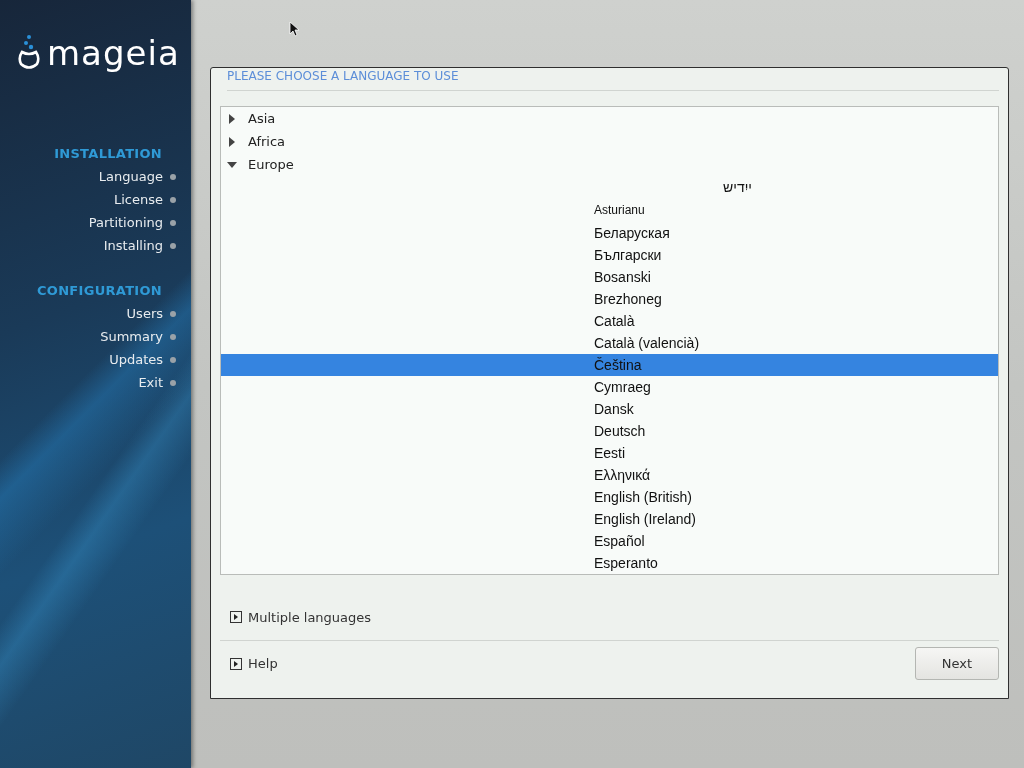 The image size is (1024, 768). What do you see at coordinates (957, 663) in the screenshot?
I see `next-button: Next` at bounding box center [957, 663].